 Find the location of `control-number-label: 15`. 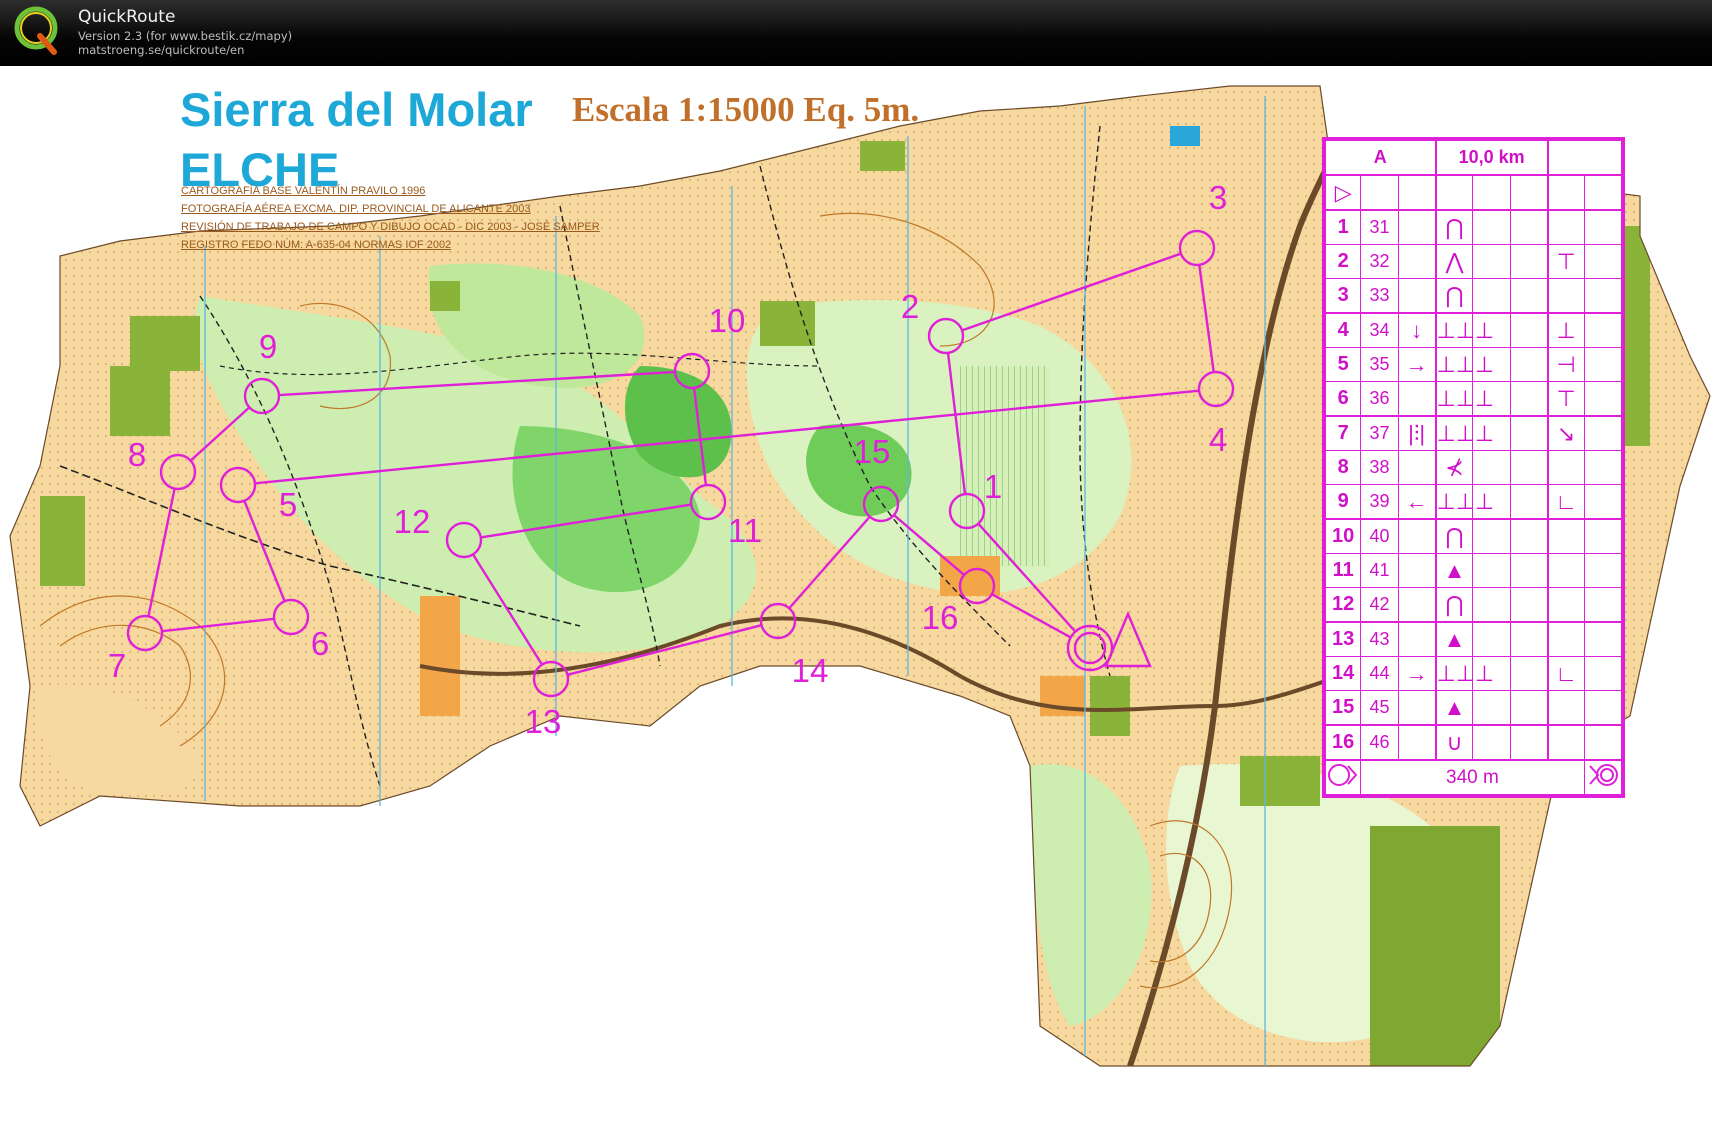

control-number-label: 15 is located at coordinates (872, 451).